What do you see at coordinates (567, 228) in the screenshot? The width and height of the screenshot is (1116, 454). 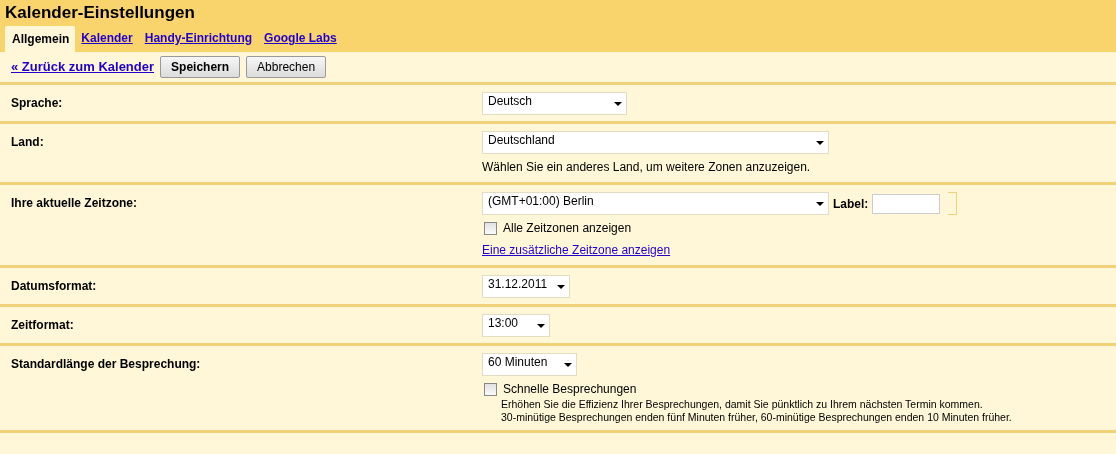 I see `checkbox-label: Alle Zeitzonen anzeigen` at bounding box center [567, 228].